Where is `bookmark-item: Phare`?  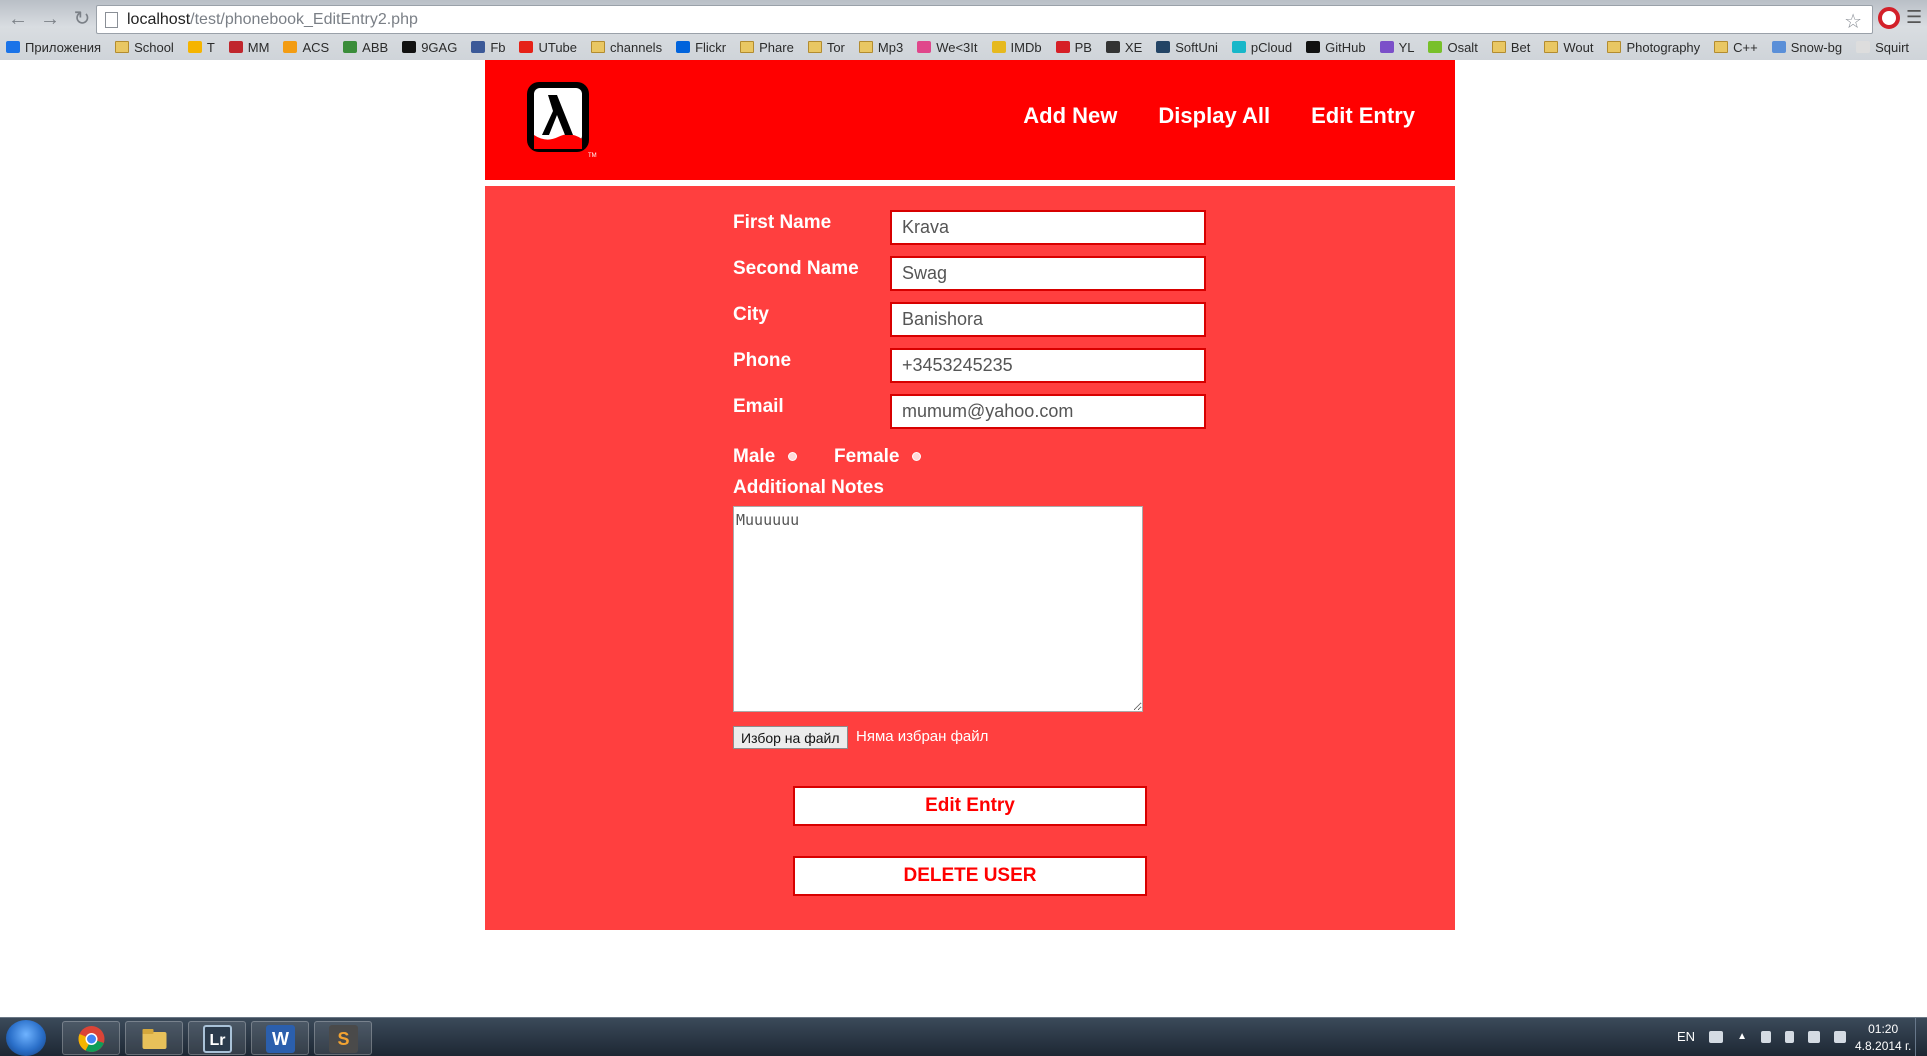 bookmark-item: Phare is located at coordinates (767, 47).